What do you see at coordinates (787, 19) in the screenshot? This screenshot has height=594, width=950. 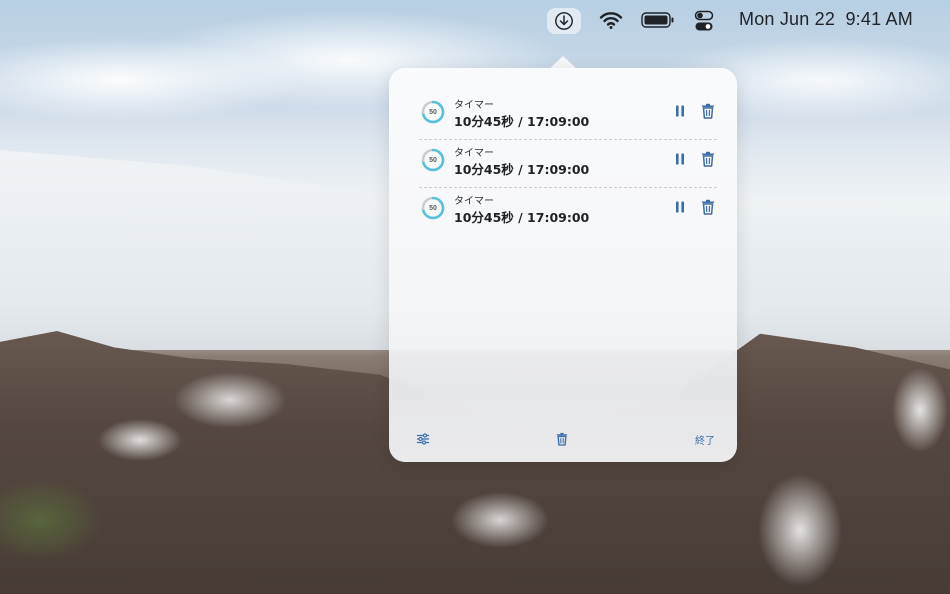 I see `clock-date: Mon Jun 22` at bounding box center [787, 19].